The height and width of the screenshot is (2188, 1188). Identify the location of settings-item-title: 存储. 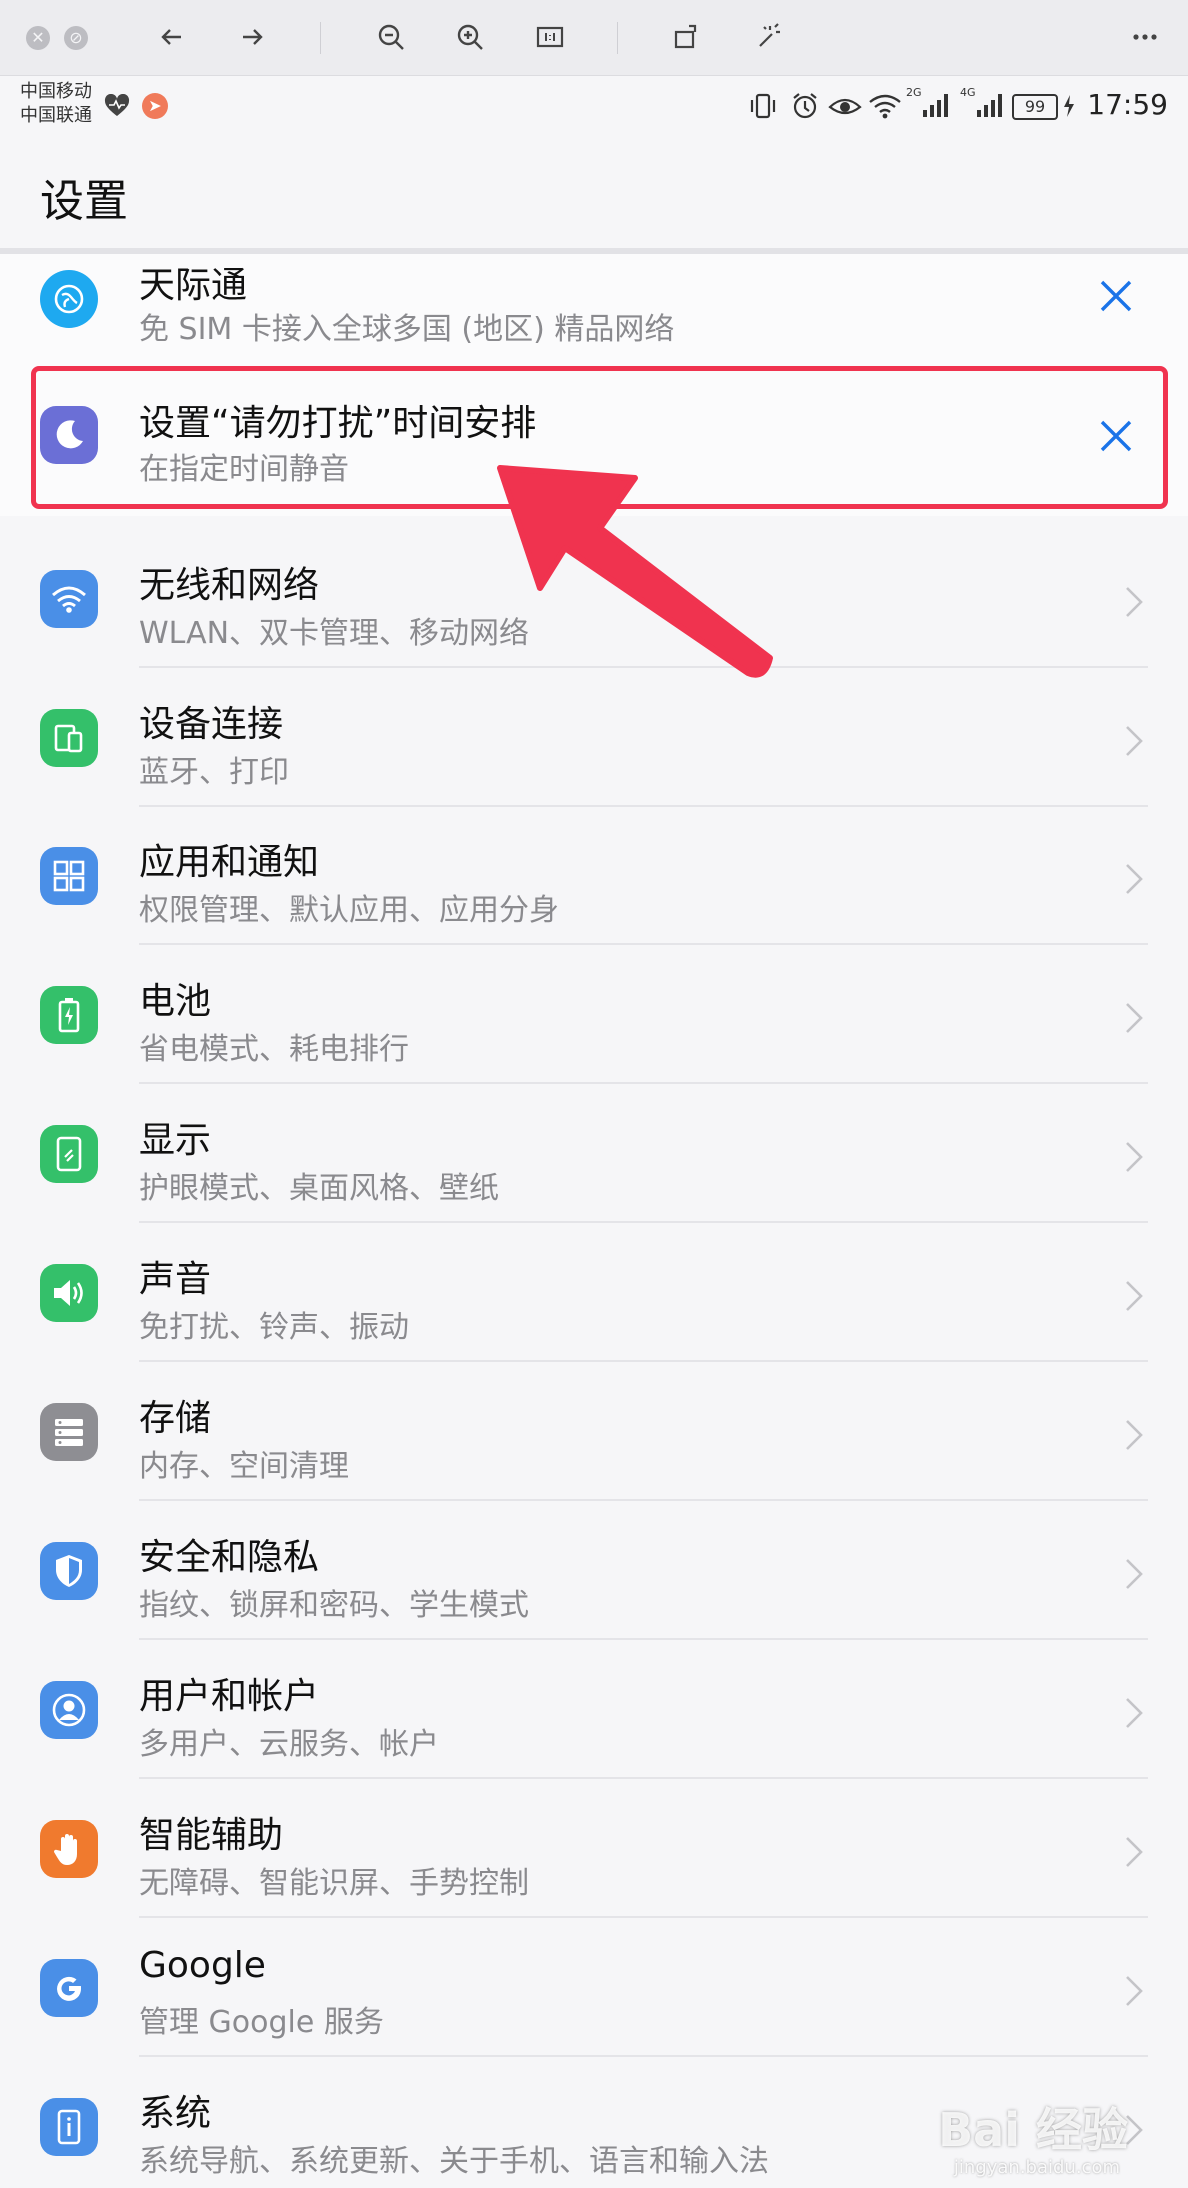
(175, 1418).